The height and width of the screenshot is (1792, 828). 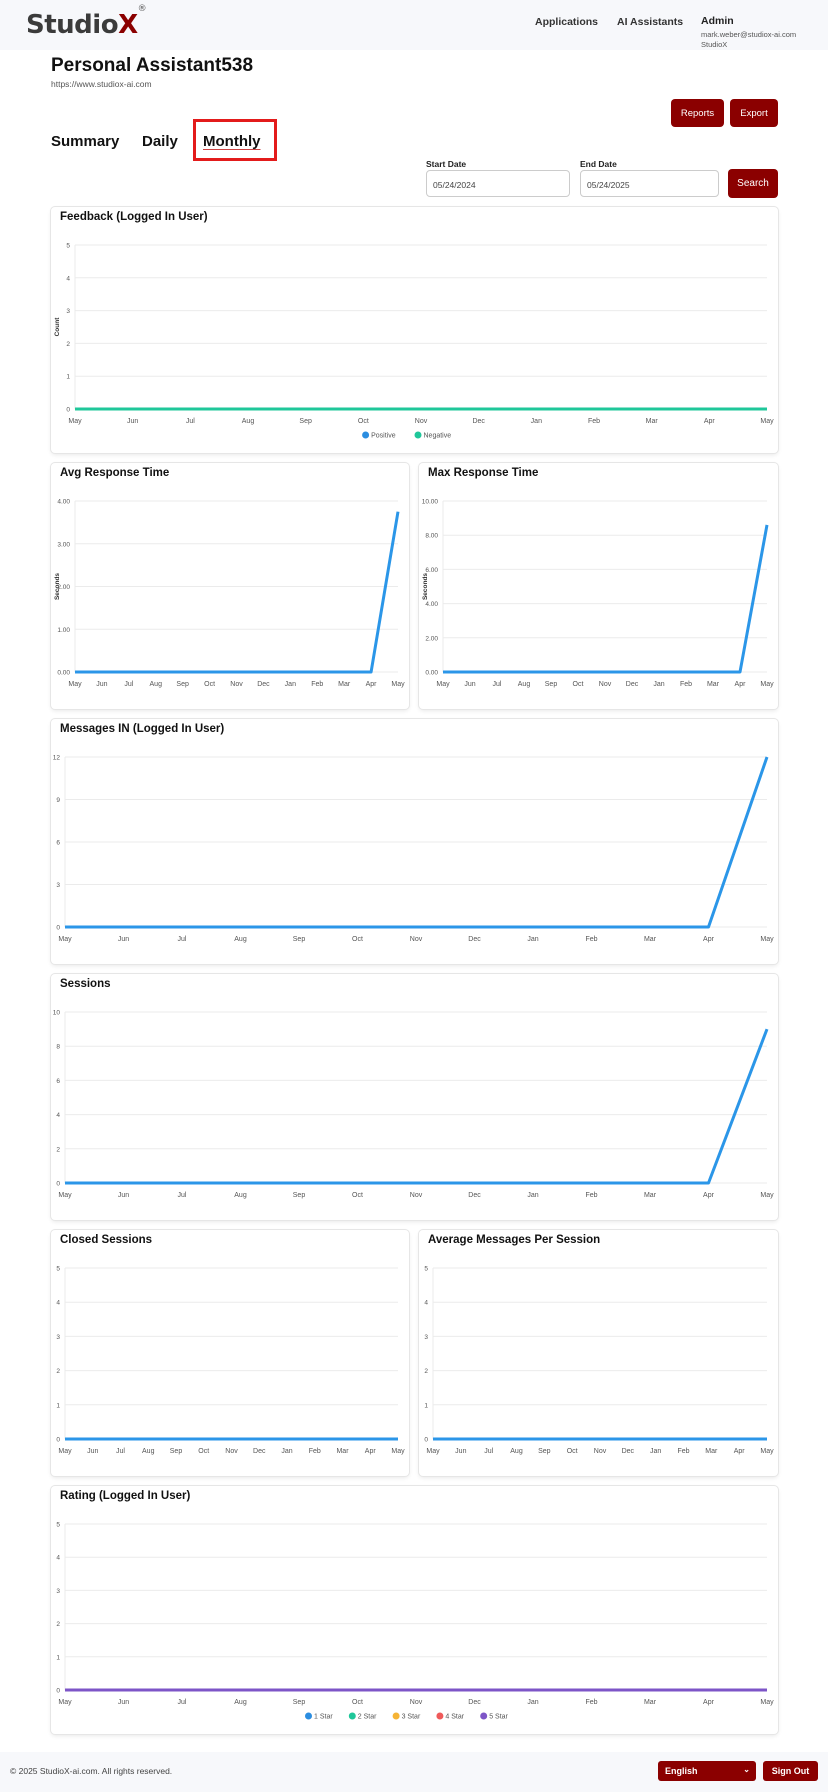 What do you see at coordinates (431, 536) in the screenshot?
I see `y-tick-label: 8.00` at bounding box center [431, 536].